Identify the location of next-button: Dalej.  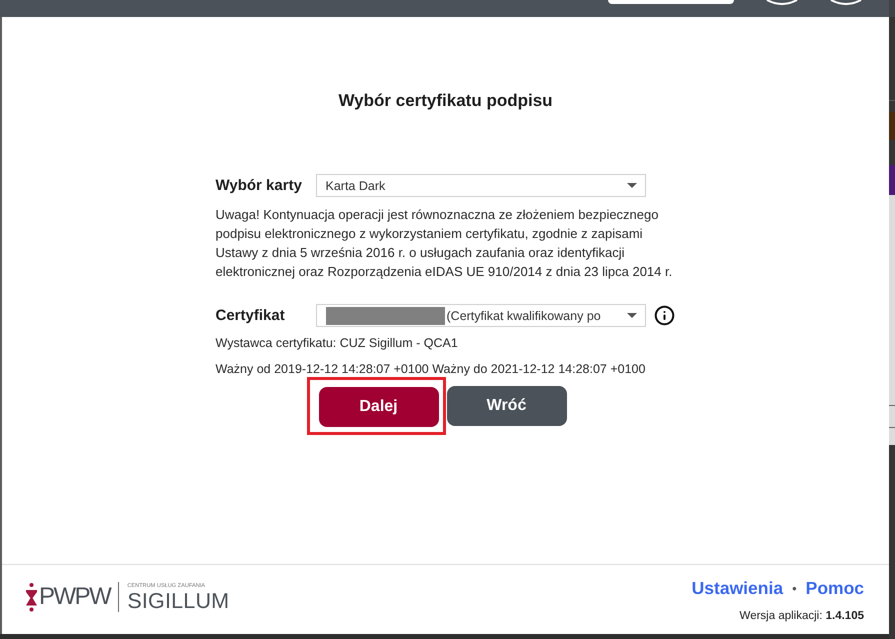
(378, 407).